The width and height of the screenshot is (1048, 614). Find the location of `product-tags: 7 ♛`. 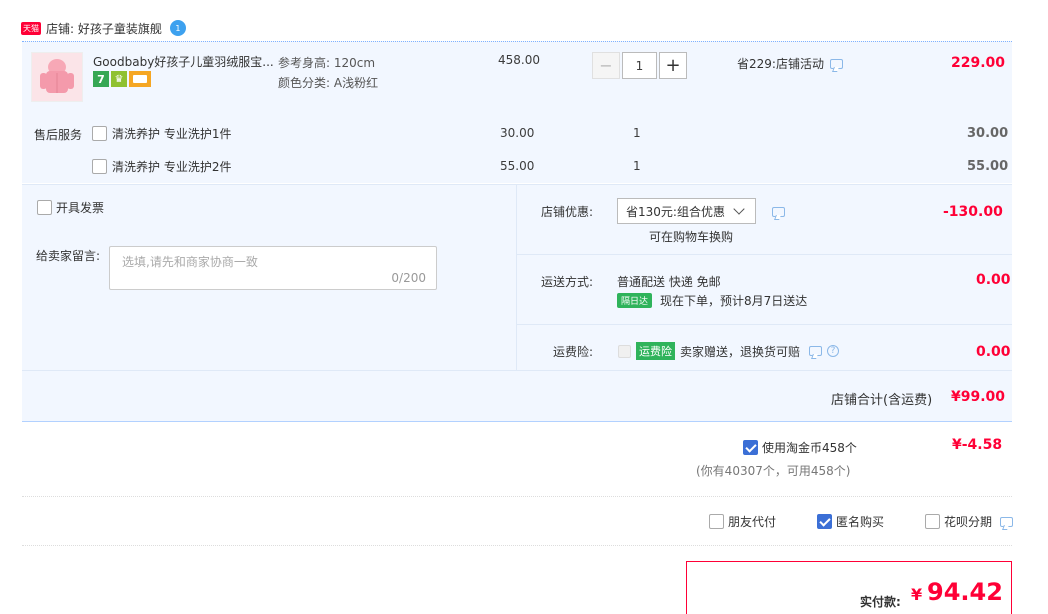

product-tags: 7 ♛ is located at coordinates (122, 79).